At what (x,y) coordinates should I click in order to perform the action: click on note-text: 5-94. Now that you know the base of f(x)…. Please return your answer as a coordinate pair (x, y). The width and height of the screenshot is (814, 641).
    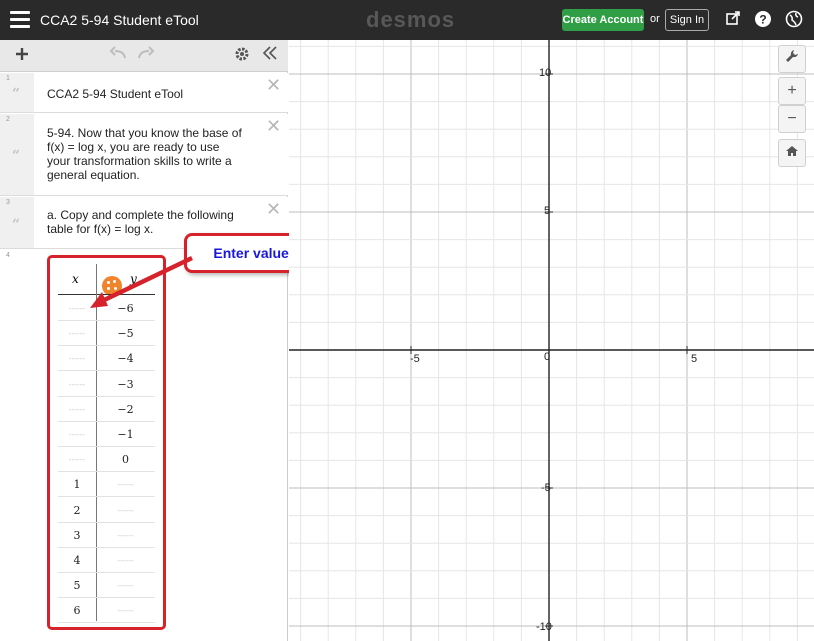
    Looking at the image, I should click on (144, 154).